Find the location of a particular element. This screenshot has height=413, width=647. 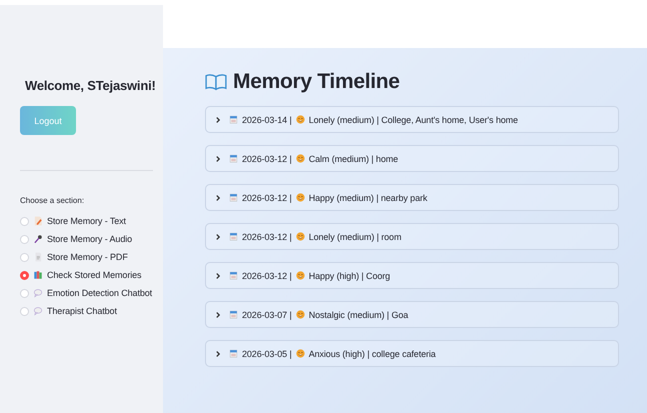

entry-summary: Happy (medium) | nearby park is located at coordinates (368, 197).